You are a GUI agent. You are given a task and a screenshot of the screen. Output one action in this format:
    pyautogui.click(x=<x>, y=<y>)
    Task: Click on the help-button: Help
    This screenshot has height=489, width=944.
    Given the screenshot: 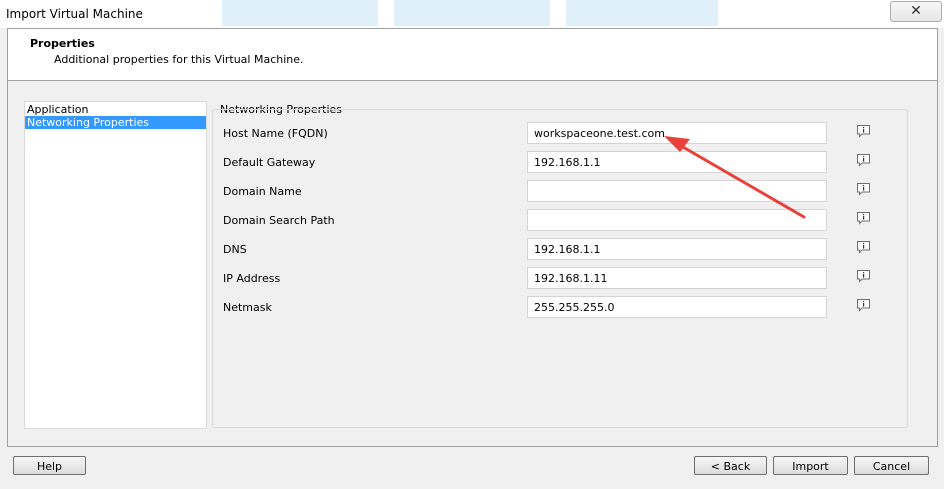 What is the action you would take?
    pyautogui.click(x=49, y=465)
    